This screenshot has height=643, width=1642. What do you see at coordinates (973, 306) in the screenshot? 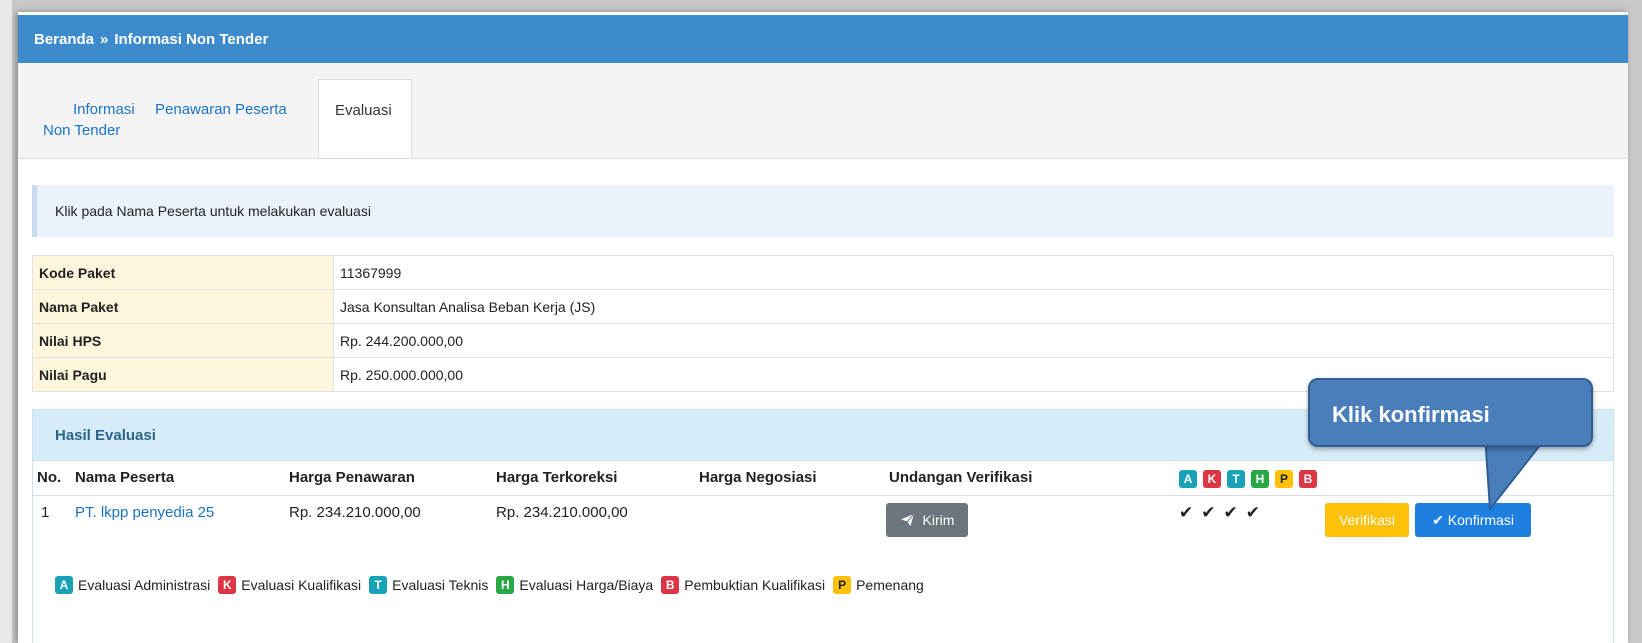
I see `info-value: Jasa Konsultan Analisa Beban Kerja (JS)` at bounding box center [973, 306].